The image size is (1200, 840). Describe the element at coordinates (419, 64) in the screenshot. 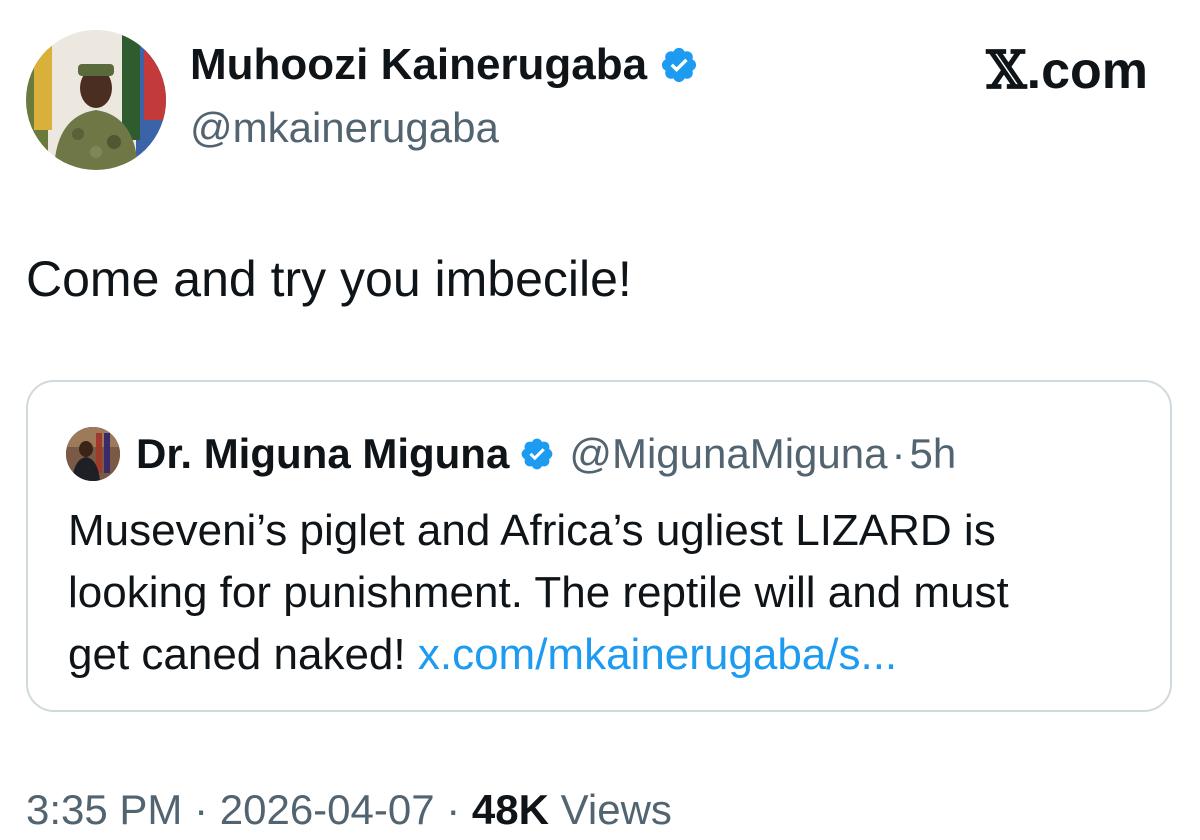

I see `author-name-text: Muhoozi Kainerugaba` at that location.